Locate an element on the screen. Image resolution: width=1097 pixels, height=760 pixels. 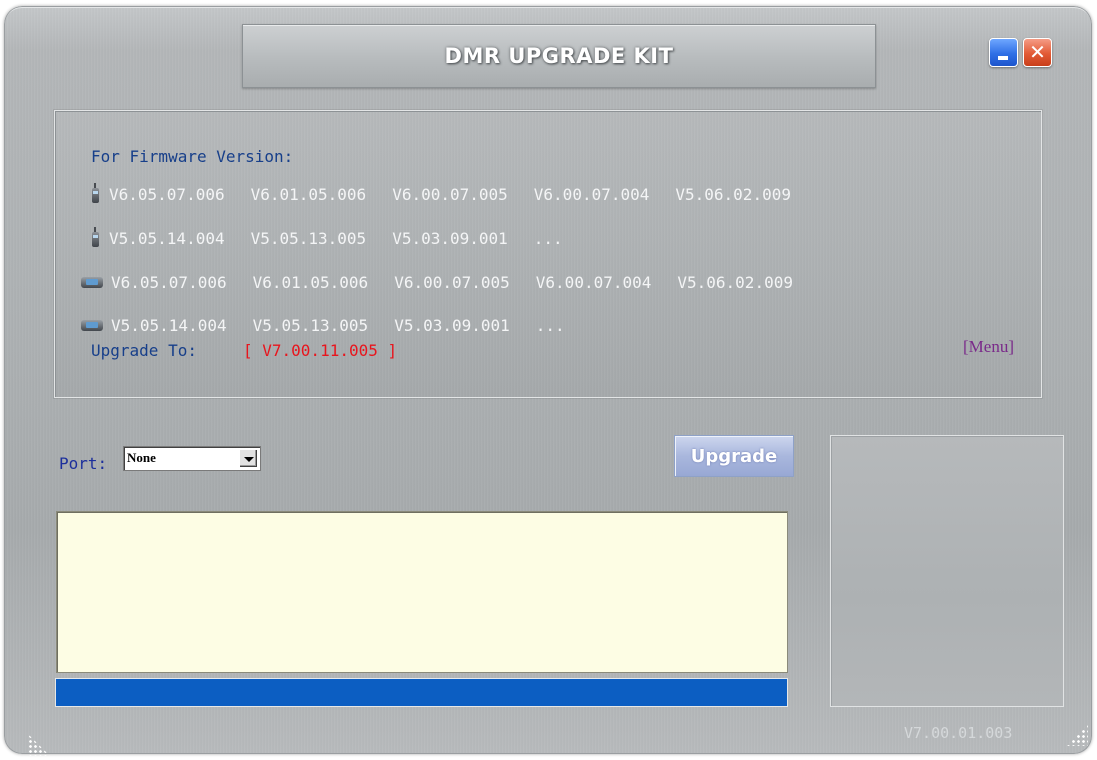
close-button: ✕ is located at coordinates (1037, 52).